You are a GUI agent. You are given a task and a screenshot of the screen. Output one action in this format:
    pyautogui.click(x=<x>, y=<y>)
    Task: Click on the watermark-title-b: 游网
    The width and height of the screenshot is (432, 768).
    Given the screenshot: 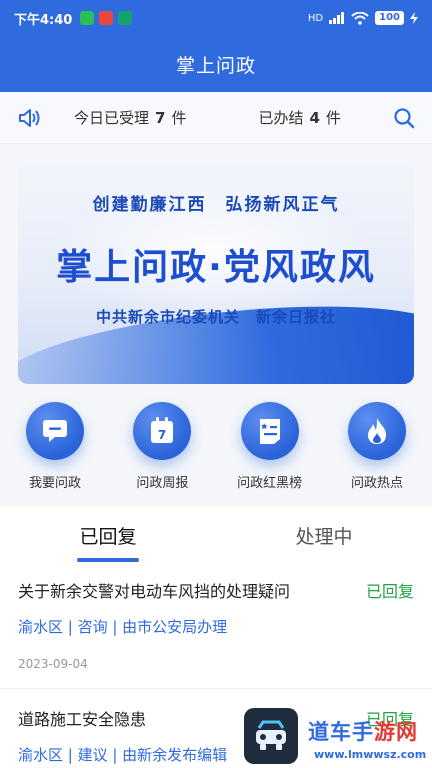 What is the action you would take?
    pyautogui.click(x=396, y=732)
    